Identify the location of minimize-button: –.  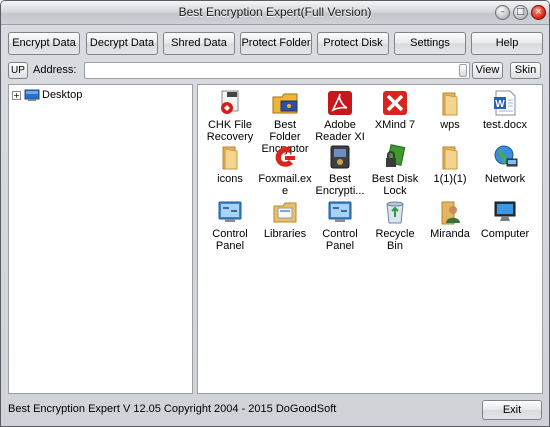
(502, 12).